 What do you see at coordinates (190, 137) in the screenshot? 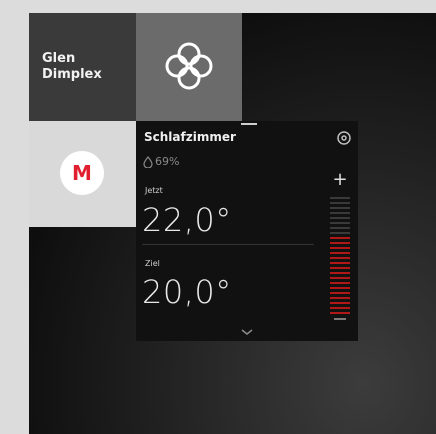
I see `room-name: Schlafzimmer` at bounding box center [190, 137].